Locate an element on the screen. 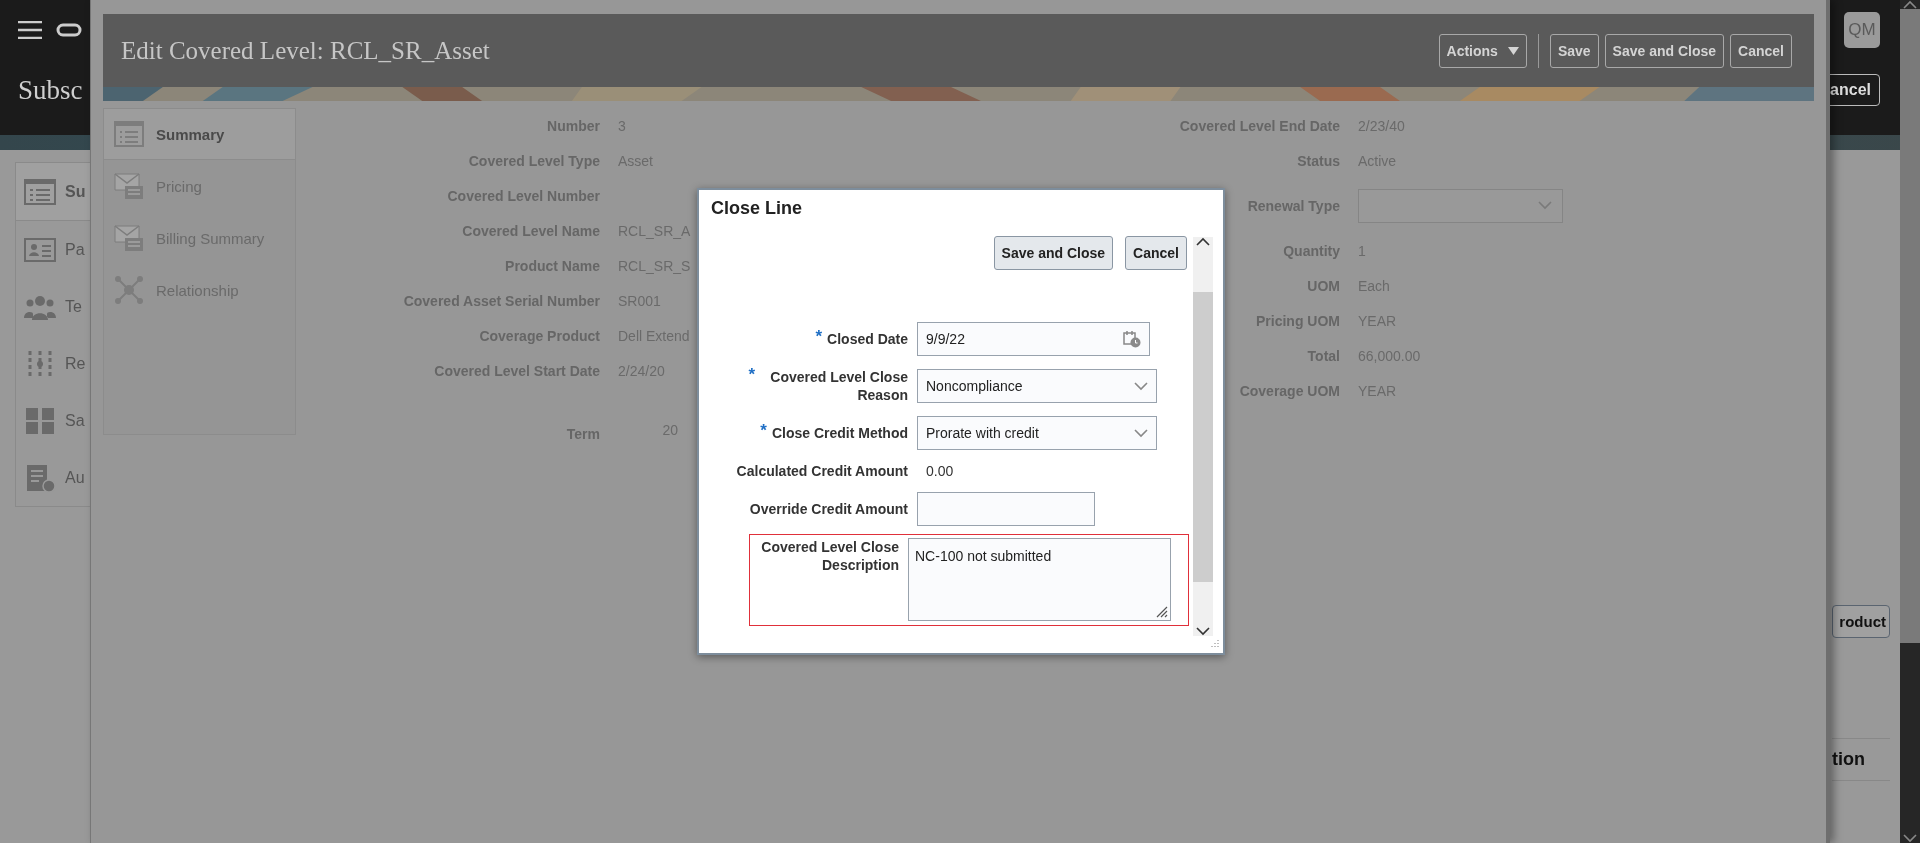  input-field is located at coordinates (1006, 509).